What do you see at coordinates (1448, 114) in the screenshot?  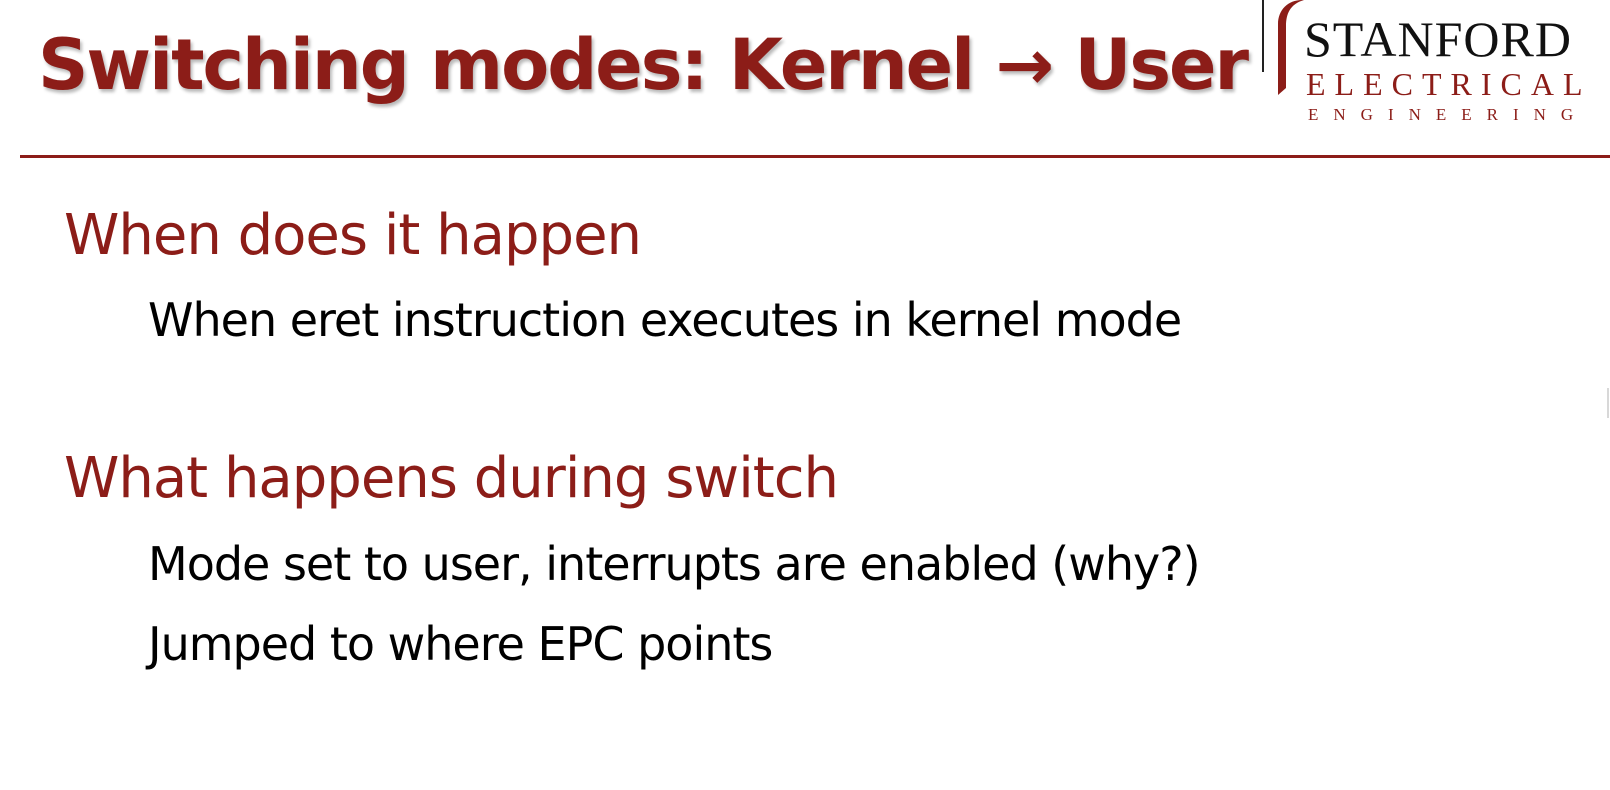 I see `logo-engineering-text: ENGINEERING` at bounding box center [1448, 114].